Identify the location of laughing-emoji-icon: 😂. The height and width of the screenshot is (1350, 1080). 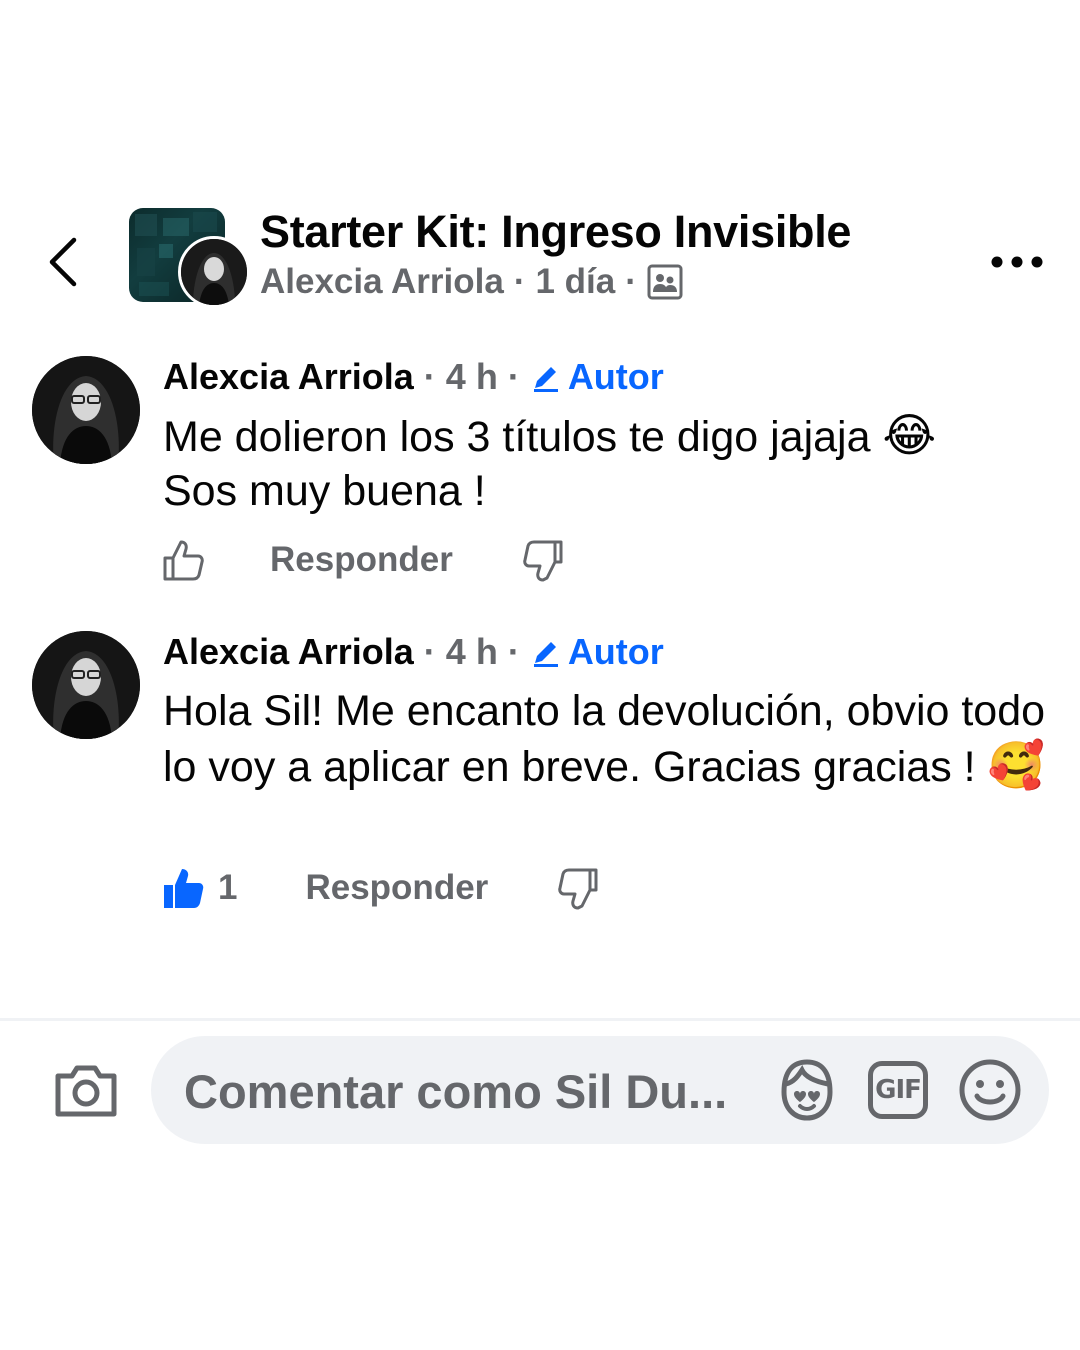
(909, 435).